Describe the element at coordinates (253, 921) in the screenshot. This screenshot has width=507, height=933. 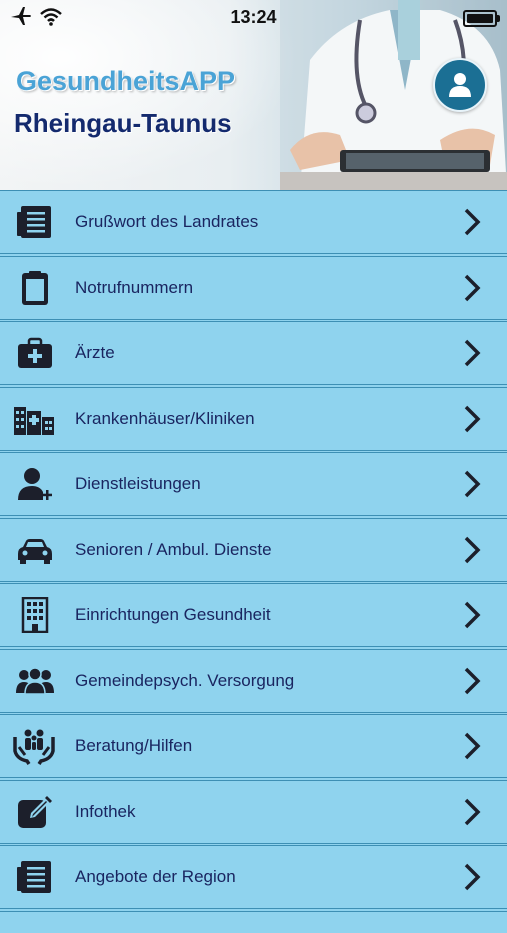
I see `menu-item-partial` at that location.